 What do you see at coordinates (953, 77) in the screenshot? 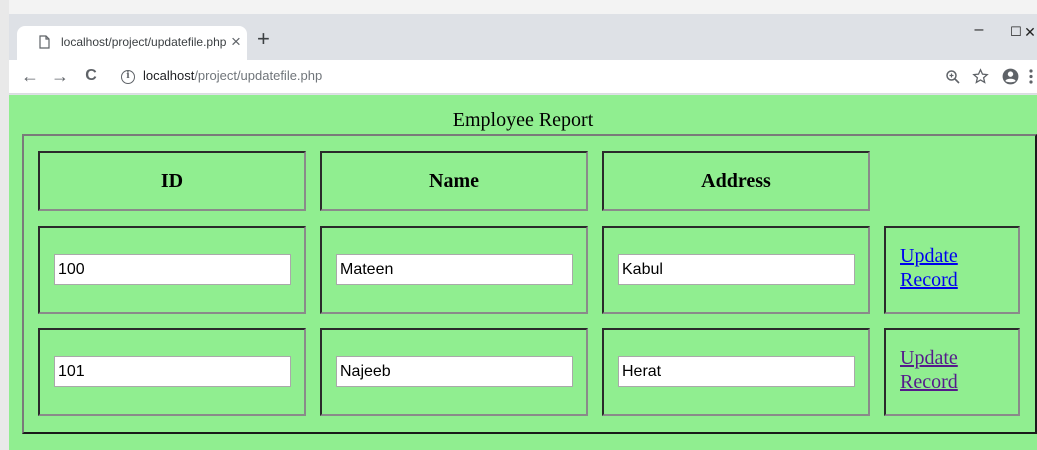
I see `zoom-icon` at bounding box center [953, 77].